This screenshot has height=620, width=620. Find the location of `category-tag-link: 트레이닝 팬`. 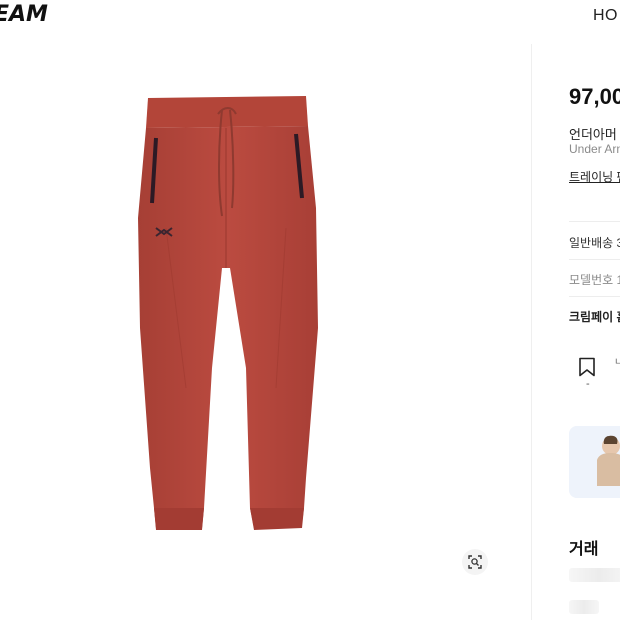

category-tag-link: 트레이닝 팬 is located at coordinates (594, 176).